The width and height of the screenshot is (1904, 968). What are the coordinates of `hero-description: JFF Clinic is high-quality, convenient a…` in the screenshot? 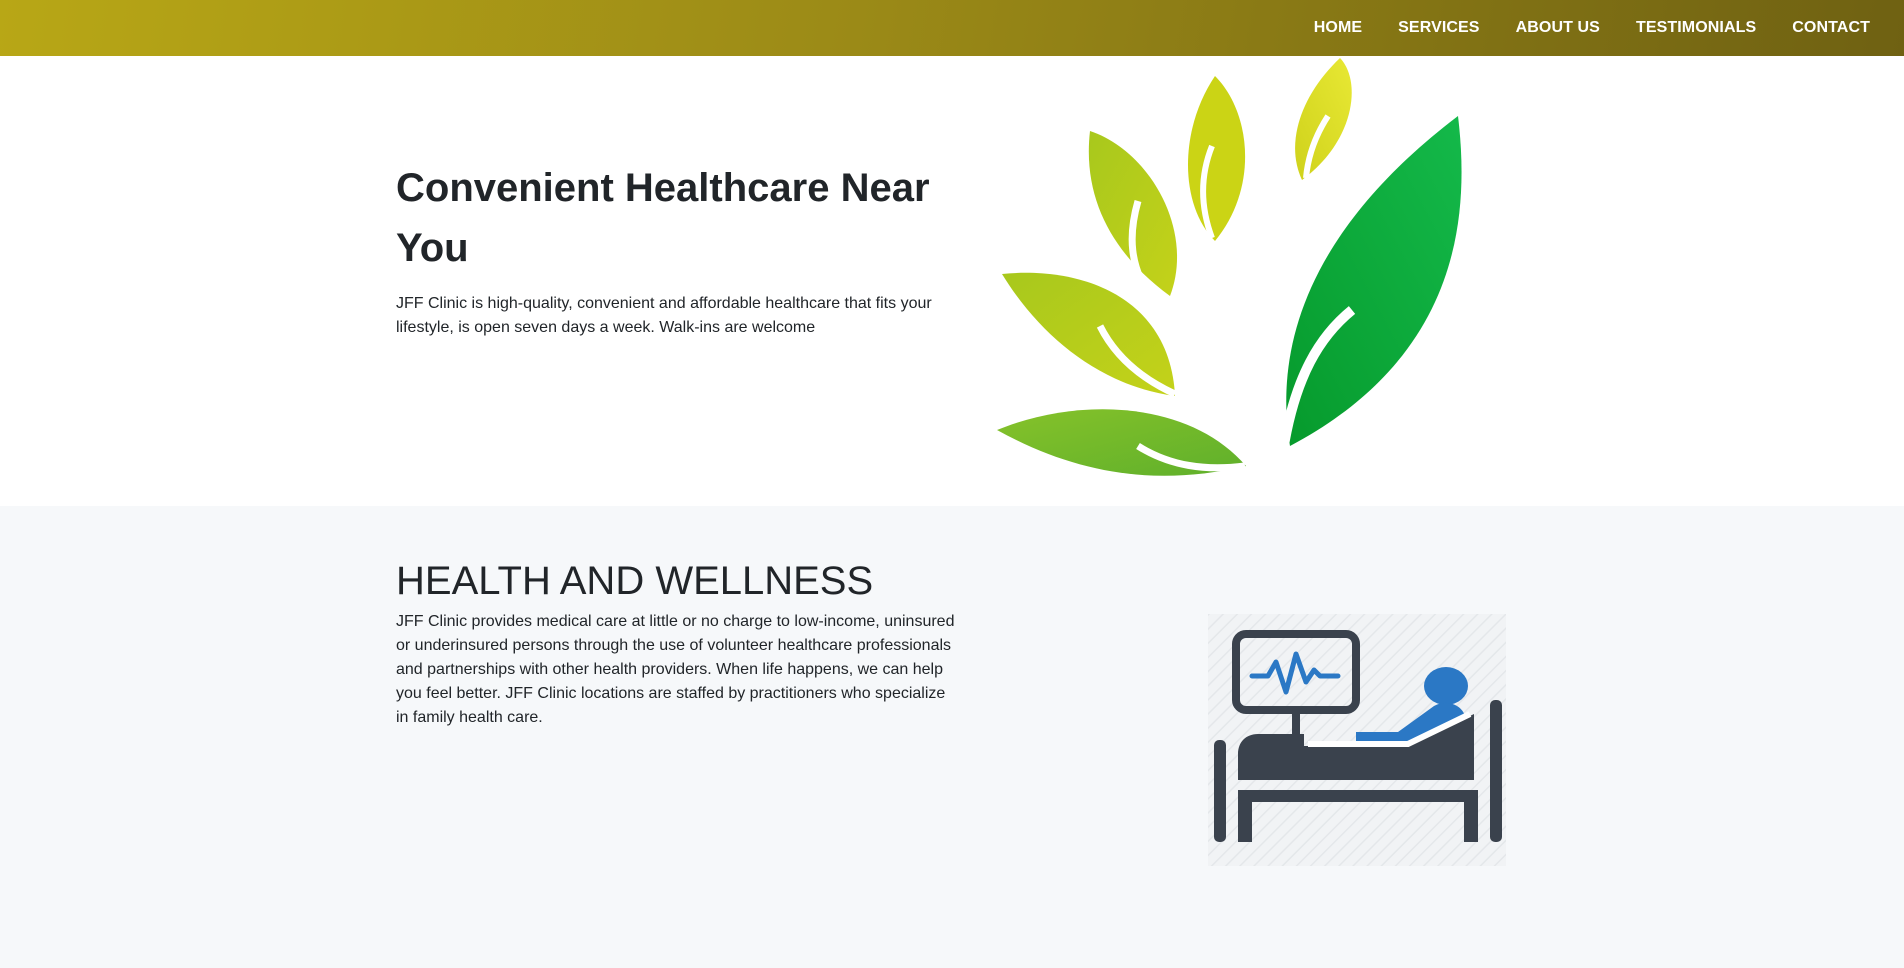 It's located at (664, 315).